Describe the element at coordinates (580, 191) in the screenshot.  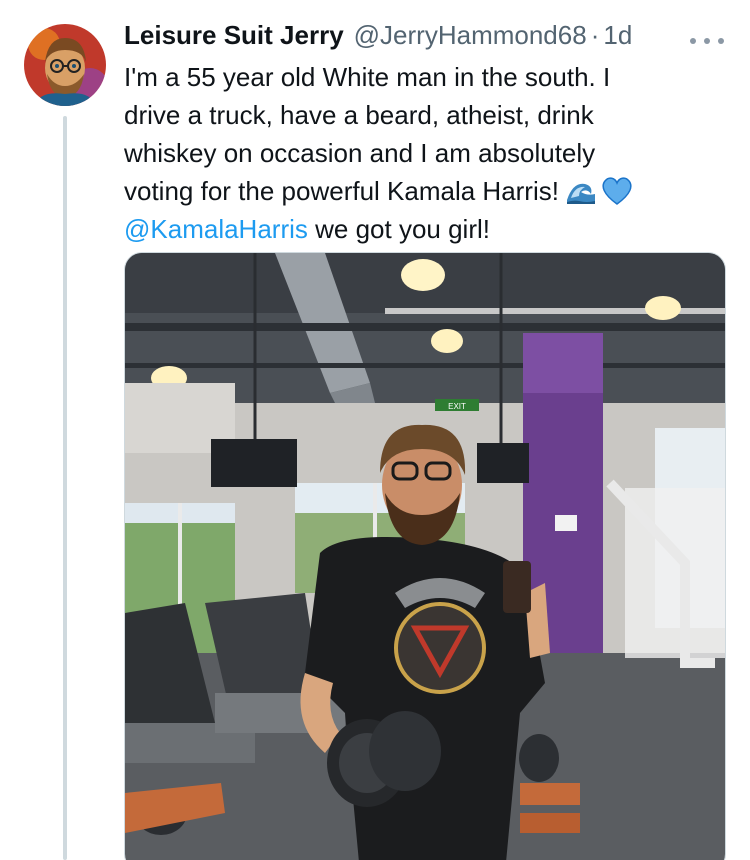
I see `water-wave-emoji` at that location.